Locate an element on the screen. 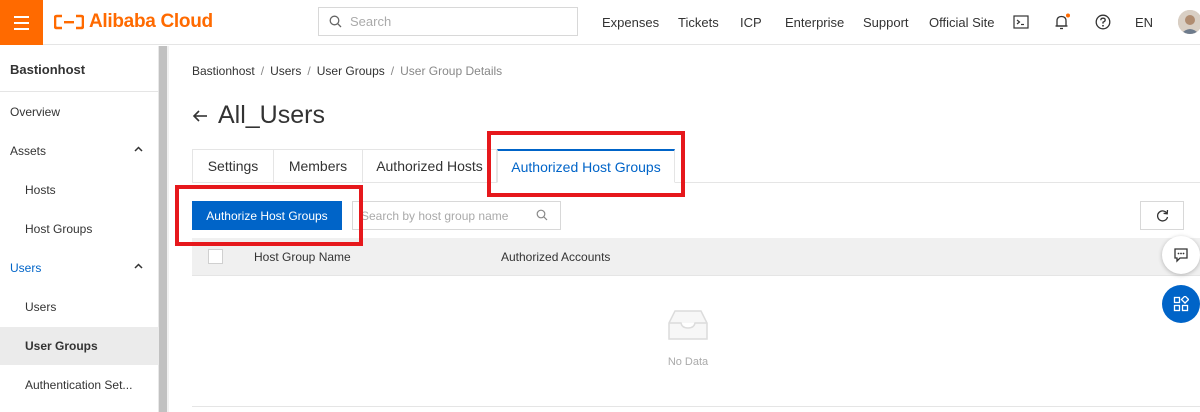  refresh-button is located at coordinates (1162, 215).